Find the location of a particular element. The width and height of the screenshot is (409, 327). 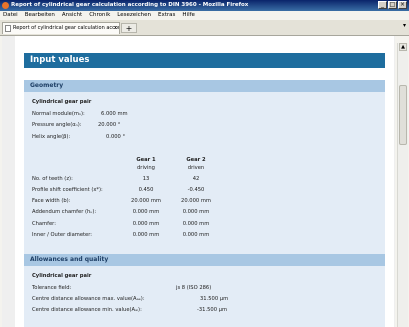

table-row-label: Profile shift coefficient (x*): is located at coordinates (67, 190).